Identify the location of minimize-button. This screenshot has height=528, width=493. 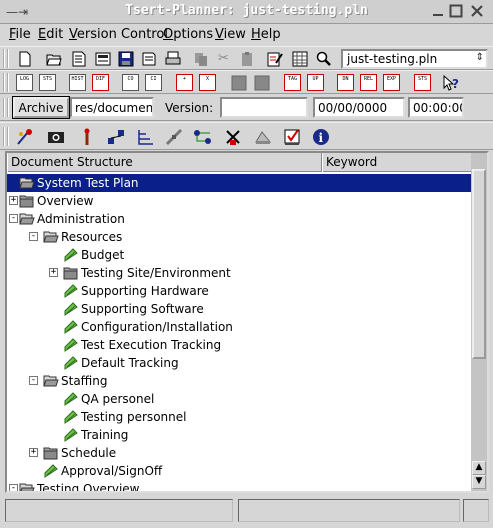
(438, 11).